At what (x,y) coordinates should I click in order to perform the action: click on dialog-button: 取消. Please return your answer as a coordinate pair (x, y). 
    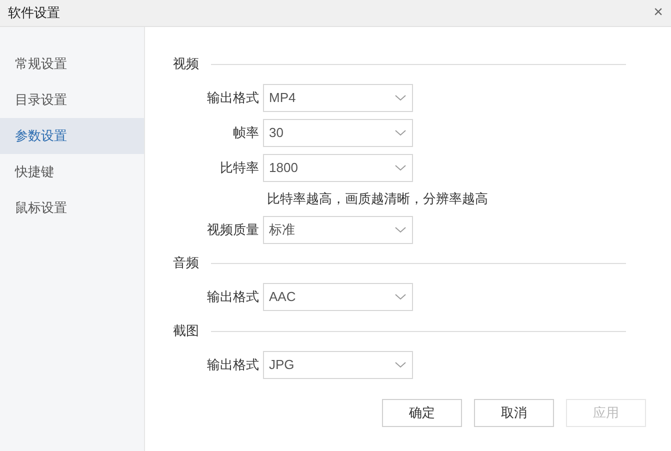
    Looking at the image, I should click on (514, 413).